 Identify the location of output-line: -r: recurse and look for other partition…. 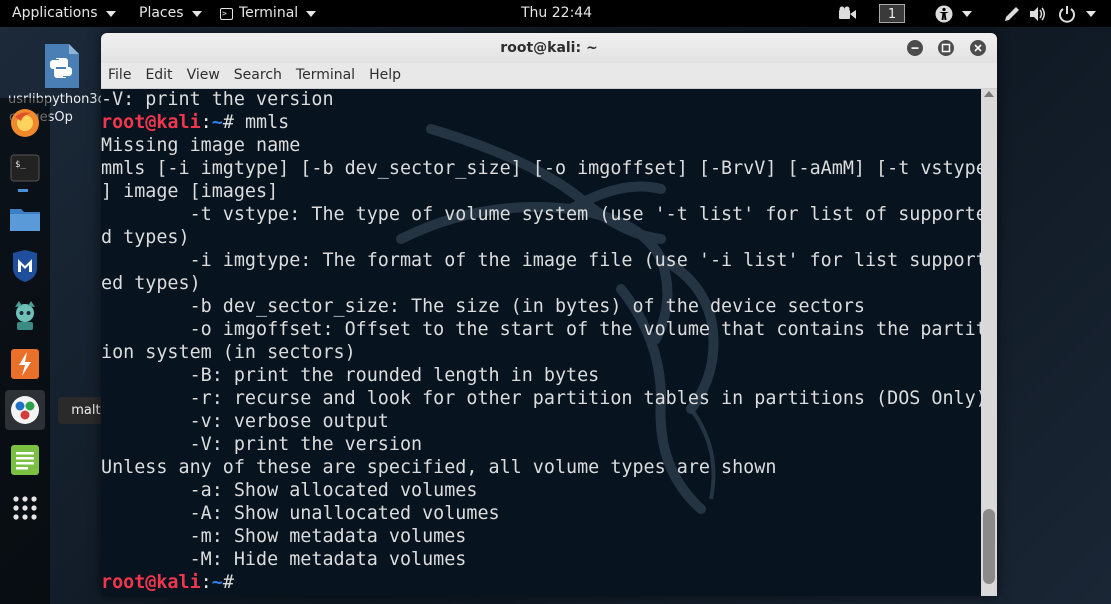
(541, 398).